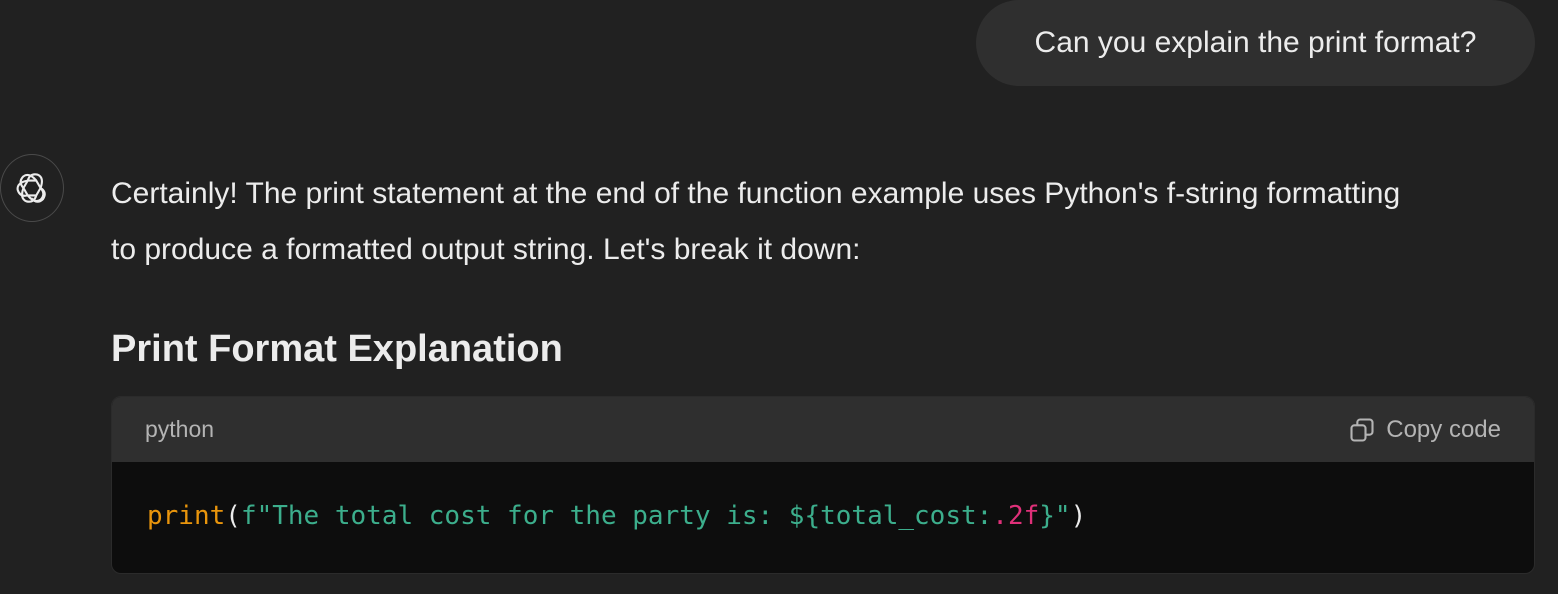 The image size is (1558, 594). What do you see at coordinates (337, 349) in the screenshot?
I see `section-heading: Print Format Explanation` at bounding box center [337, 349].